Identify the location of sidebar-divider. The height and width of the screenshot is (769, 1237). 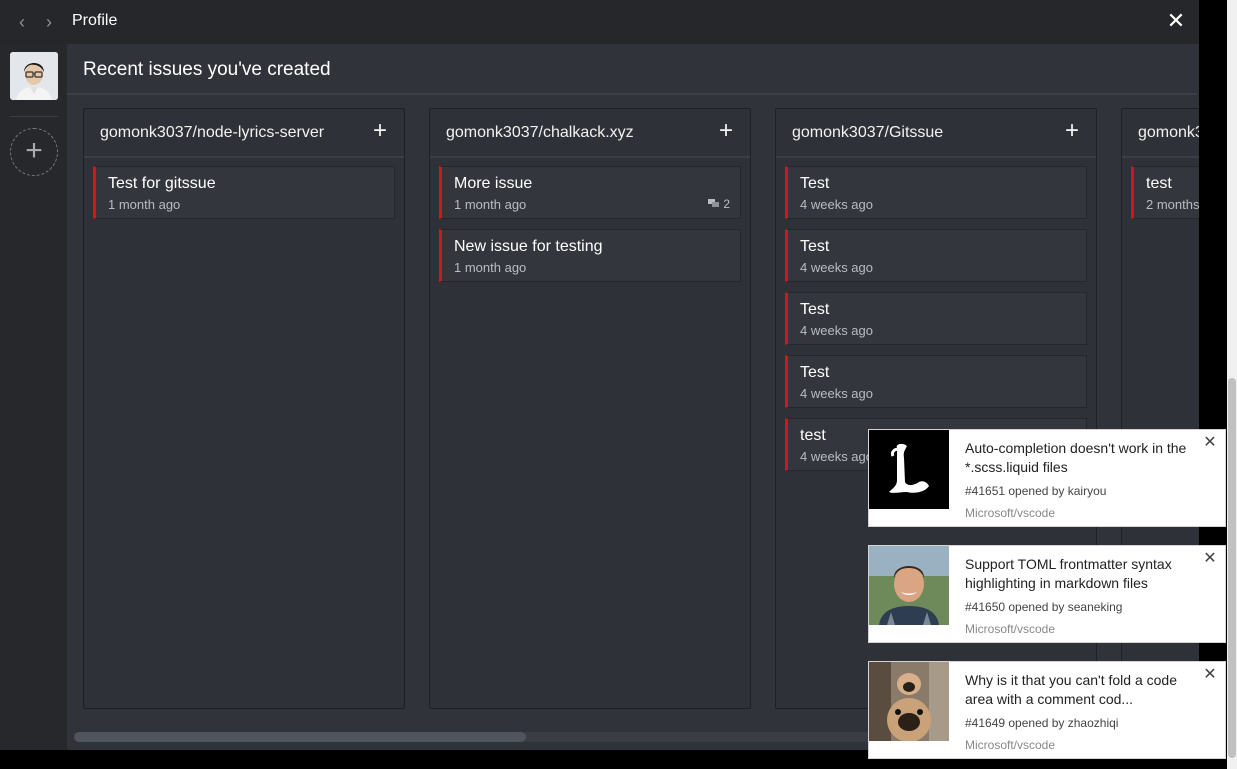
(34, 116).